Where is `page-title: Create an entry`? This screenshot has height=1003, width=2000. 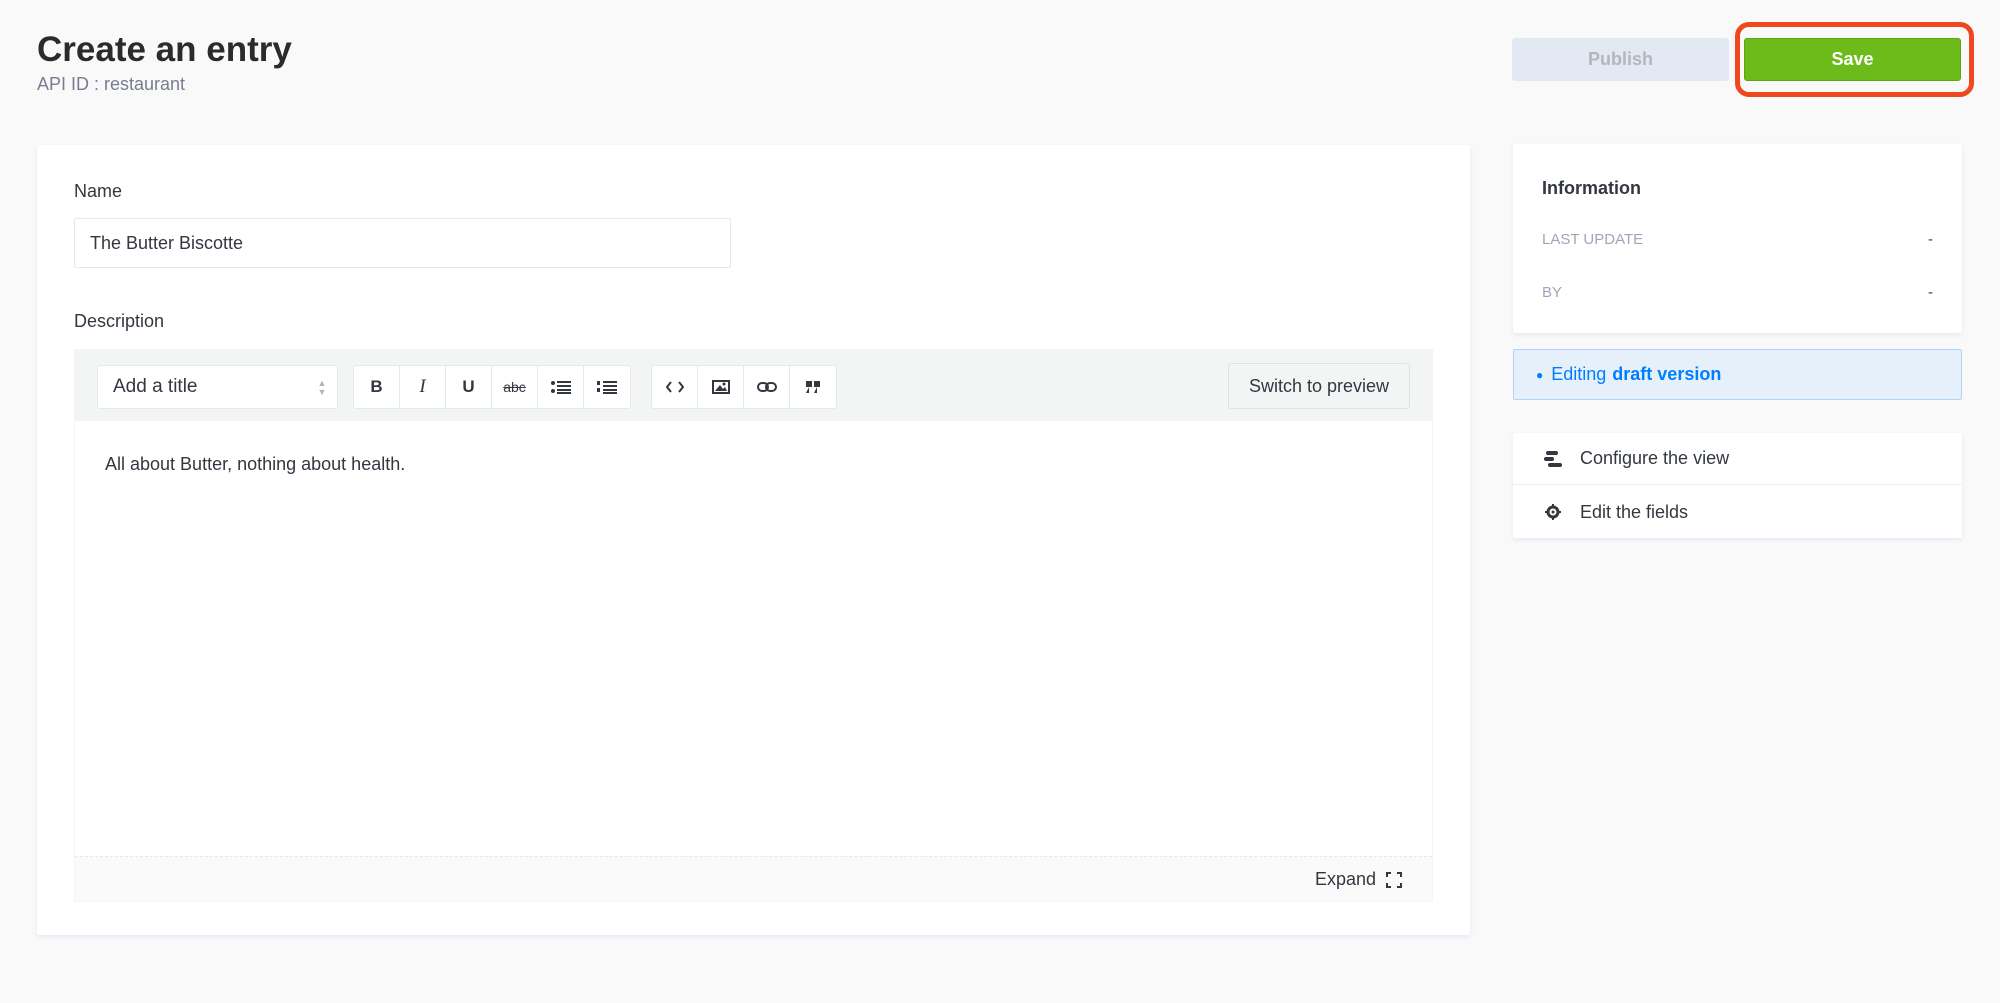 page-title: Create an entry is located at coordinates (164, 49).